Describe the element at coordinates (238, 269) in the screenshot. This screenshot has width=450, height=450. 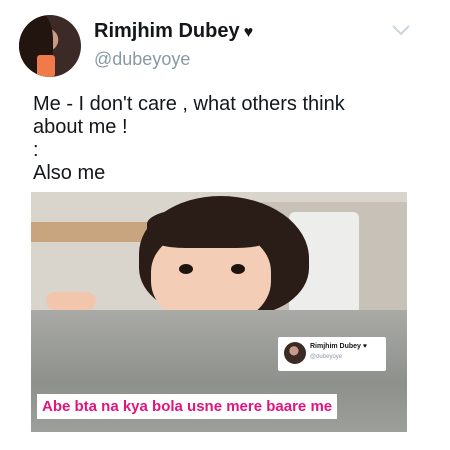
I see `child-eye-right` at that location.